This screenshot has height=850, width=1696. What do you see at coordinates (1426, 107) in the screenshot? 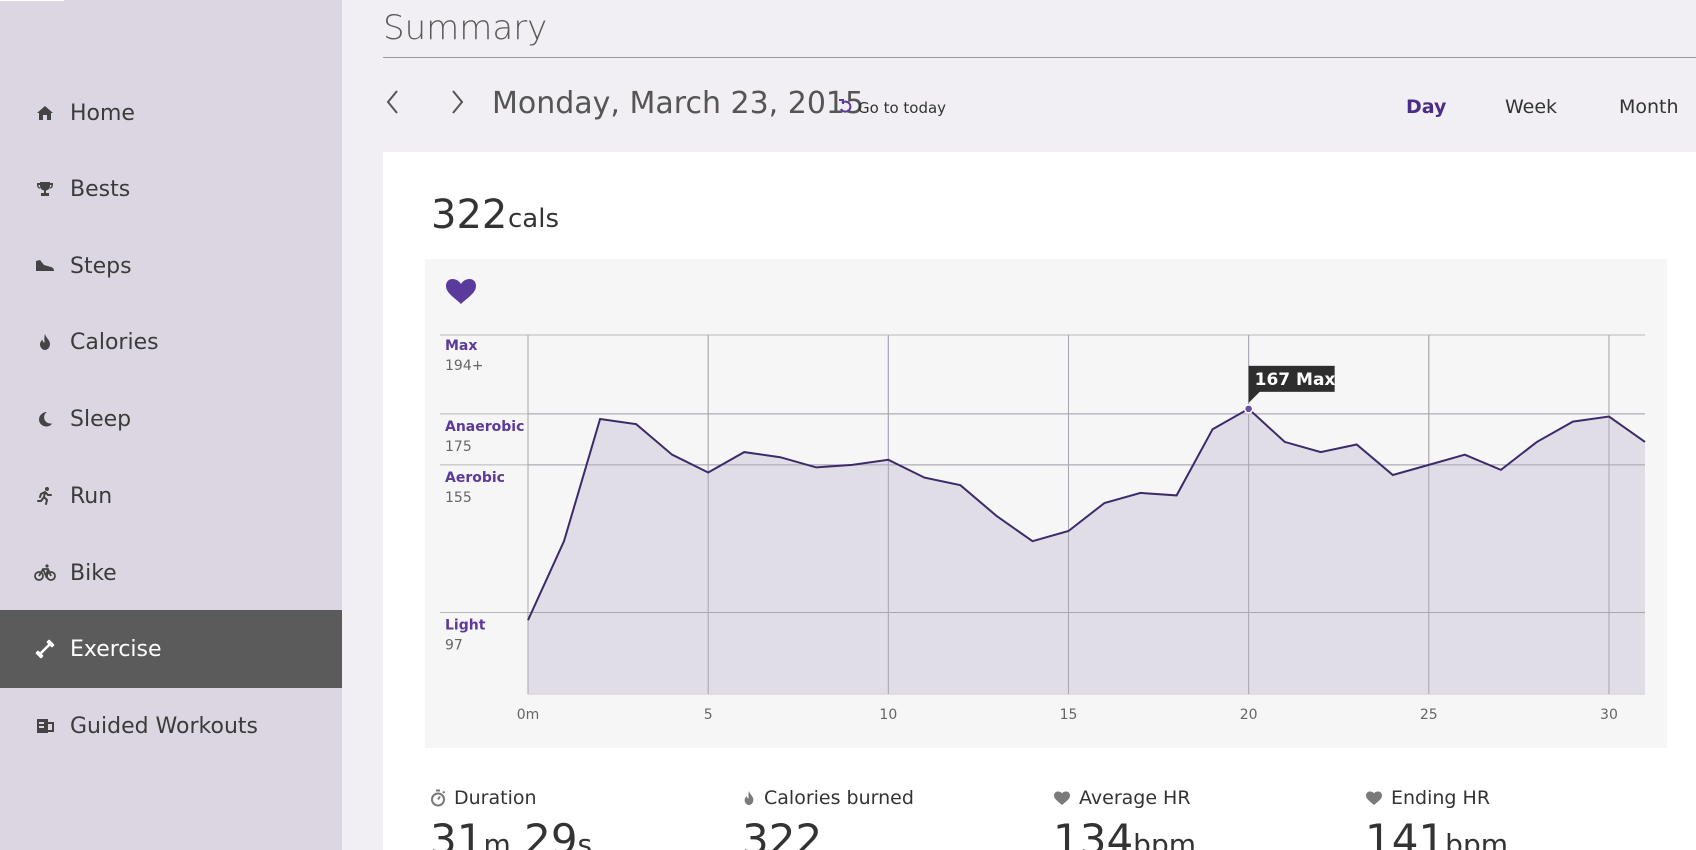
I see `tab-day: Day` at bounding box center [1426, 107].